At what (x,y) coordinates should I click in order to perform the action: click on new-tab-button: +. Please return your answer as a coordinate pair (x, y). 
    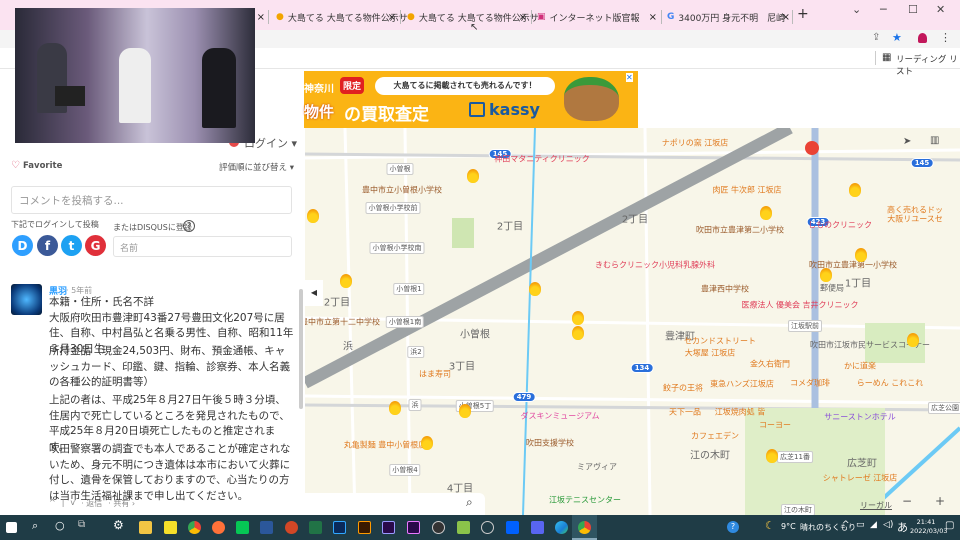
    Looking at the image, I should click on (803, 14).